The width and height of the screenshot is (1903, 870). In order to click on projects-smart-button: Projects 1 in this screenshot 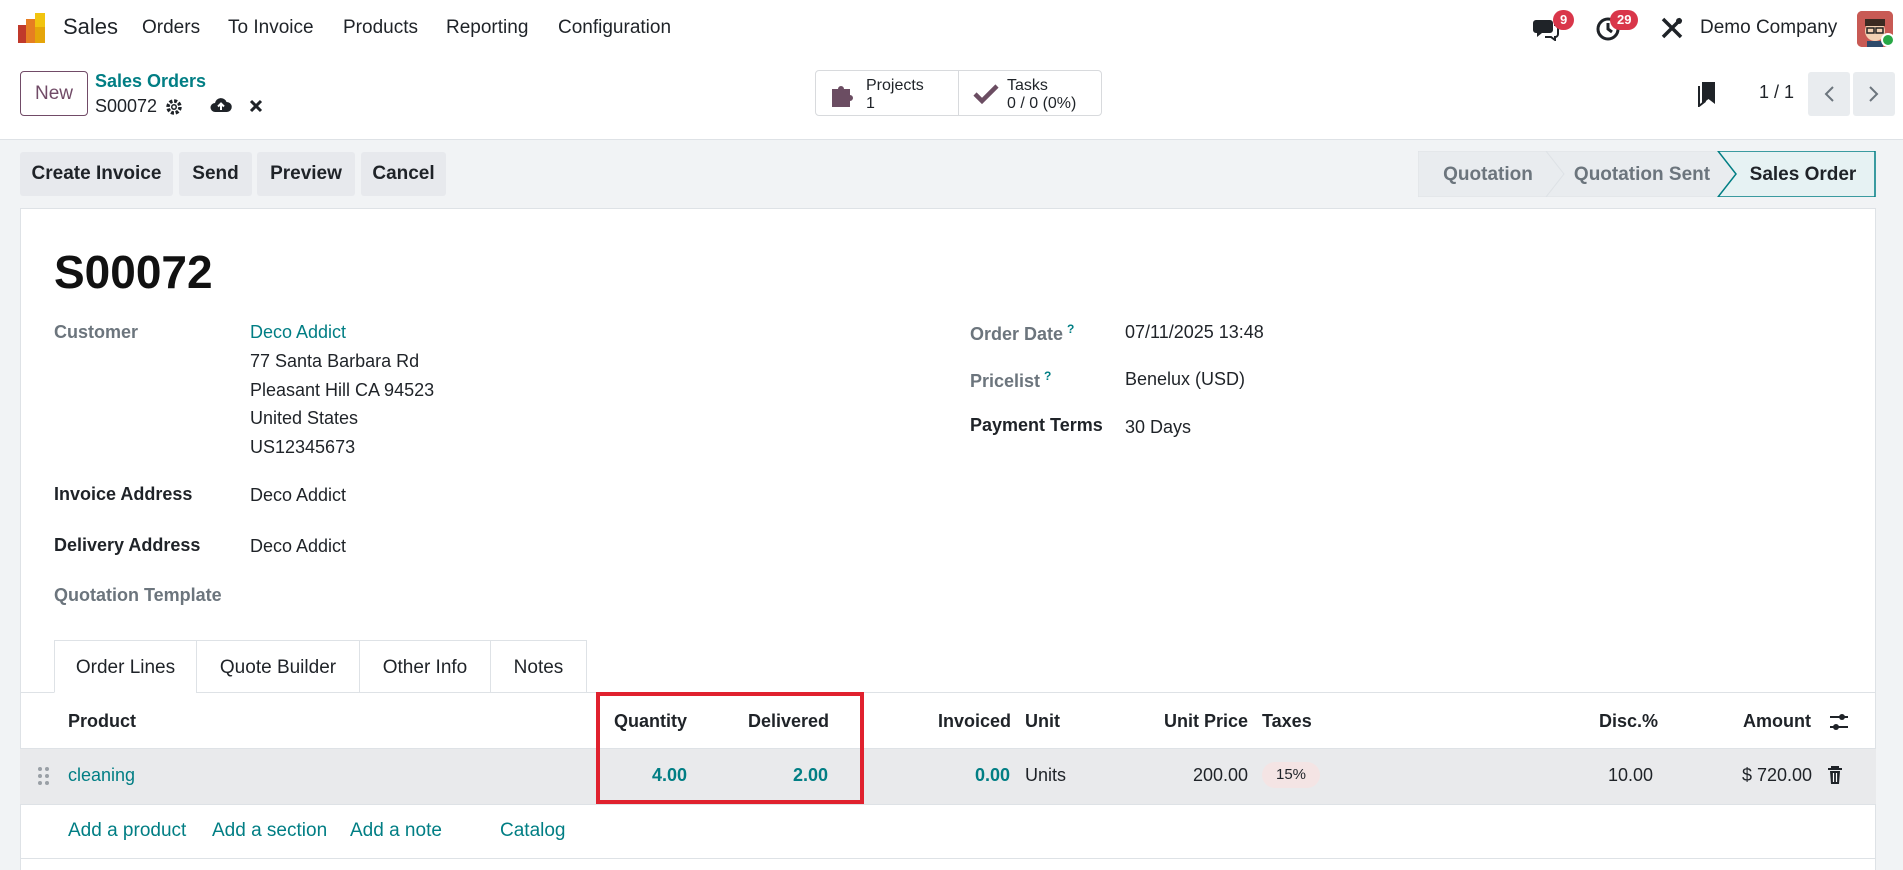, I will do `click(887, 93)`.